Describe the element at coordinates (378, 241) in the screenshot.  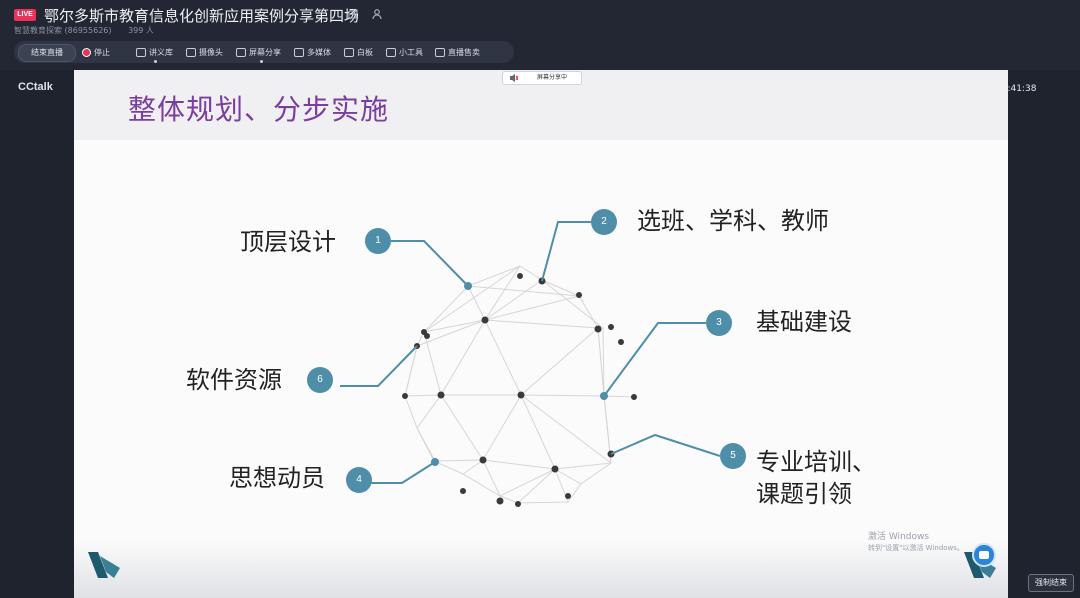
I see `item-badge-1: 1` at that location.